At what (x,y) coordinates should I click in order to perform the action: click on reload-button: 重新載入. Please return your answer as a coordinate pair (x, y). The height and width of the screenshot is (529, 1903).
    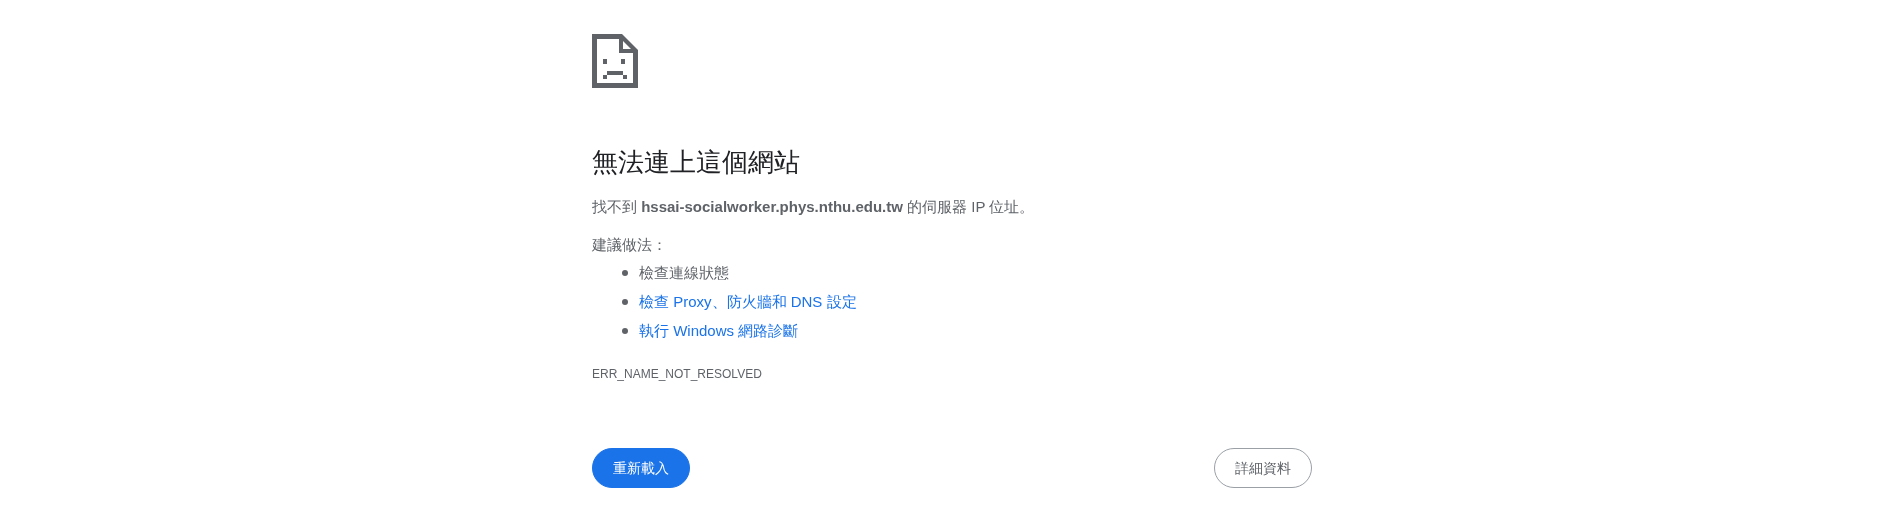
    Looking at the image, I should click on (641, 468).